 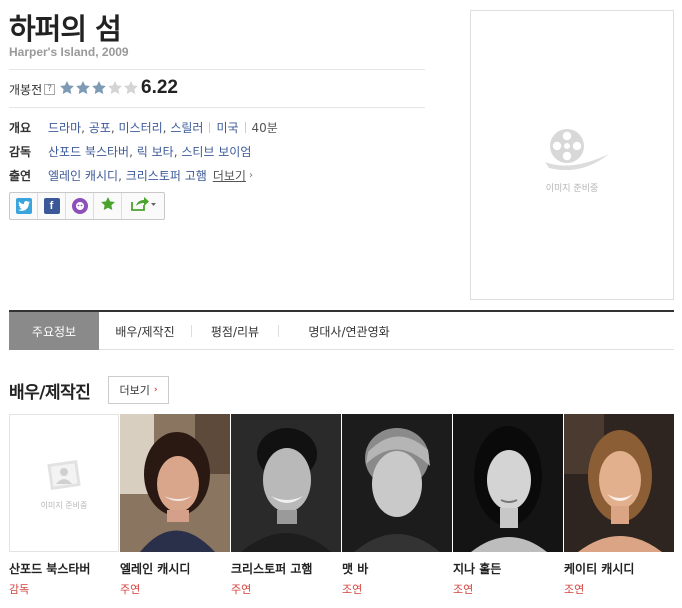 I want to click on cast-row: 출연 엘레인 캐시디, 크리스토퍼 고햄 더보기 ›, so click(x=131, y=175).